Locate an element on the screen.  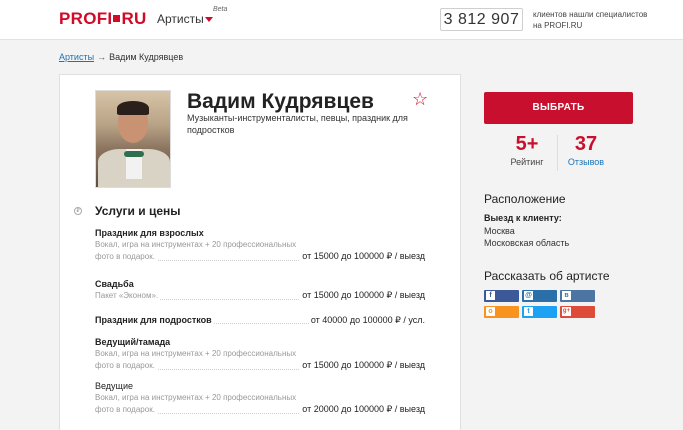
counter-label: клиентов нашли специалистов на PROFI.RU is located at coordinates (590, 20).